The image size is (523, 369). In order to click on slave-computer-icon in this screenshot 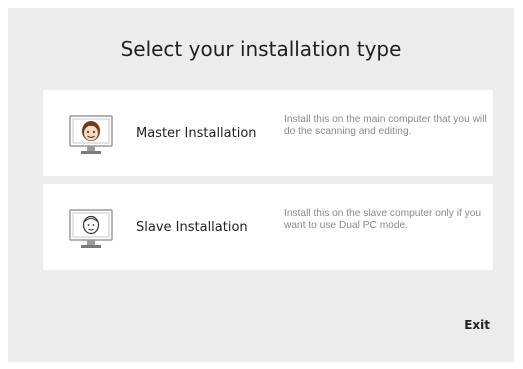, I will do `click(91, 228)`.